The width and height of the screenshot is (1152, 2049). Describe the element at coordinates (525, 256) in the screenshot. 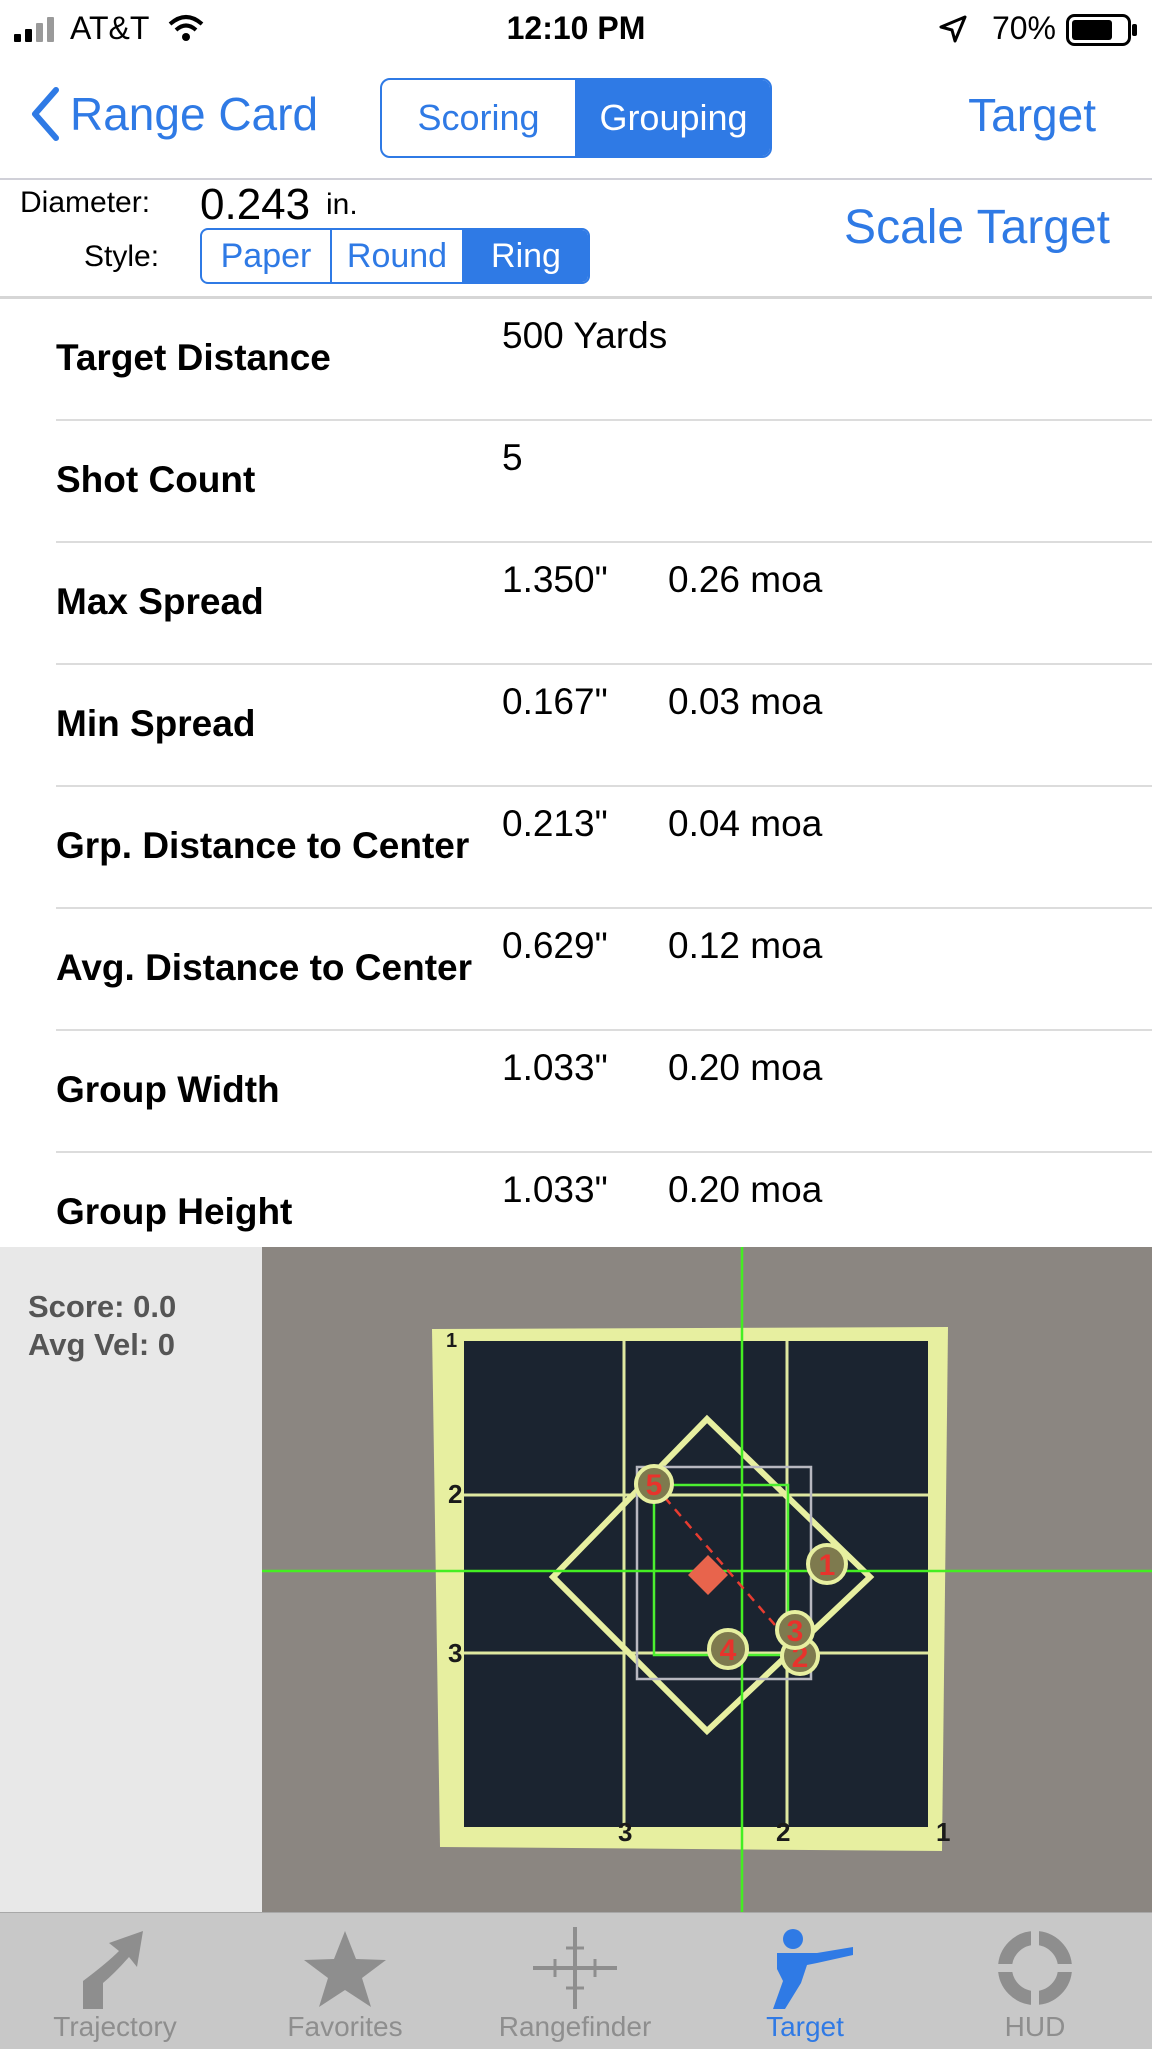

I see `style-ring: Ring` at that location.